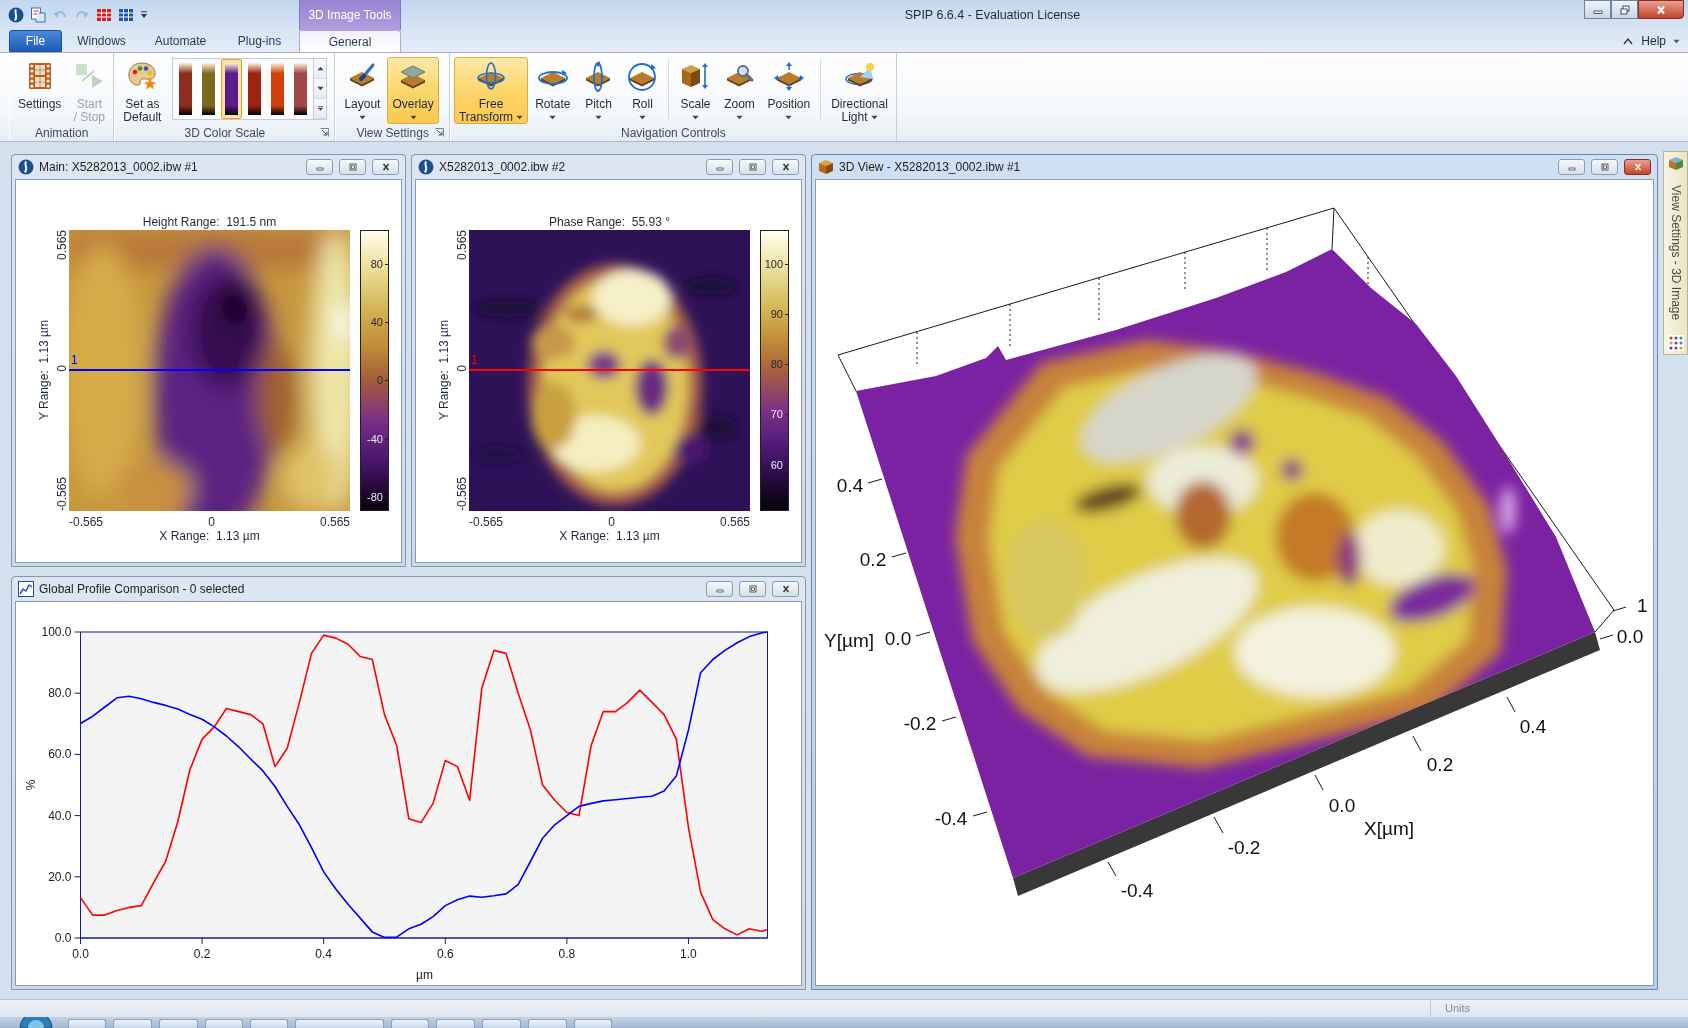 This screenshot has width=1688, height=1028. I want to click on move-arrows-icon, so click(788, 76).